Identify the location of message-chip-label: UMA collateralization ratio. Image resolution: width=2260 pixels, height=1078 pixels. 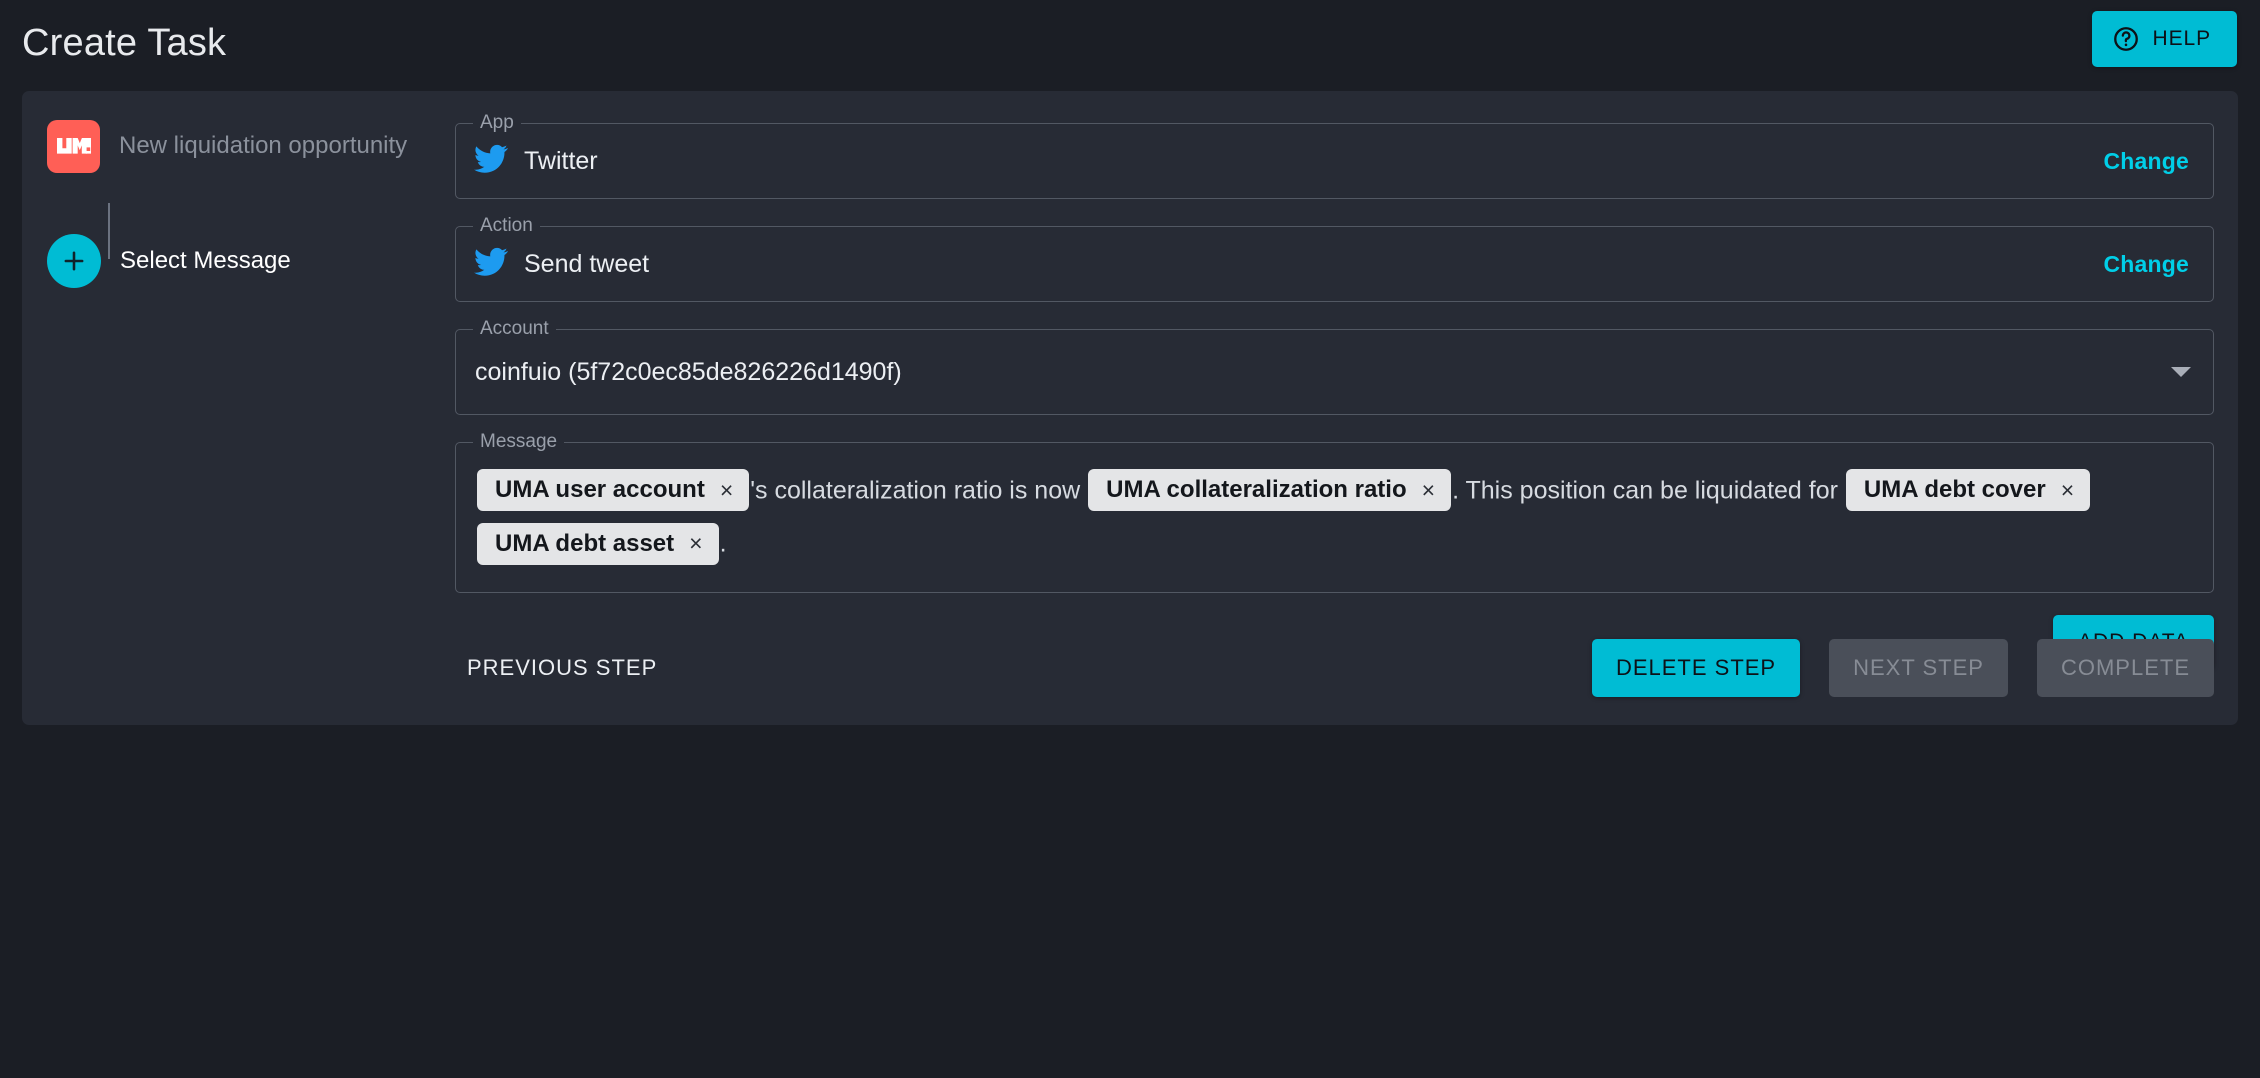
(1256, 490).